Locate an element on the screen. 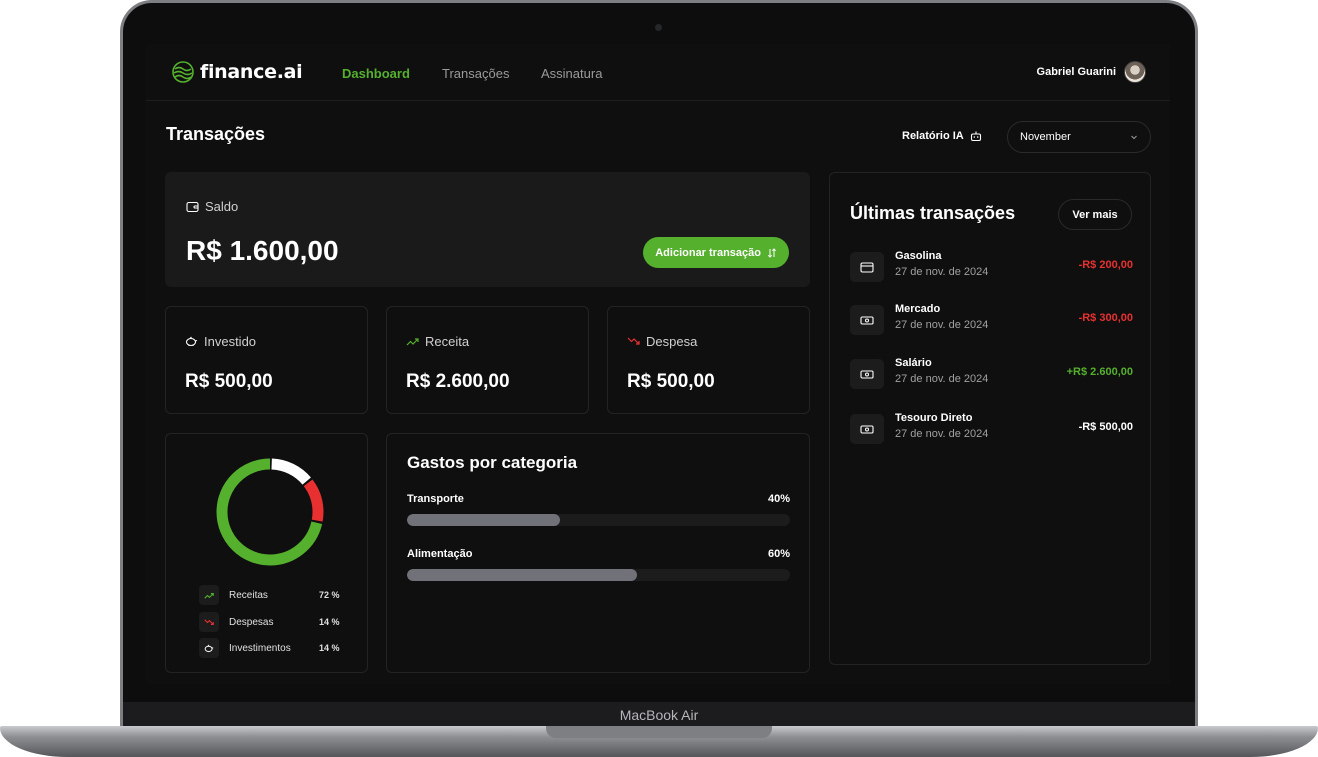 This screenshot has width=1318, height=757. expense-amount: R$ 500,00 is located at coordinates (671, 381).